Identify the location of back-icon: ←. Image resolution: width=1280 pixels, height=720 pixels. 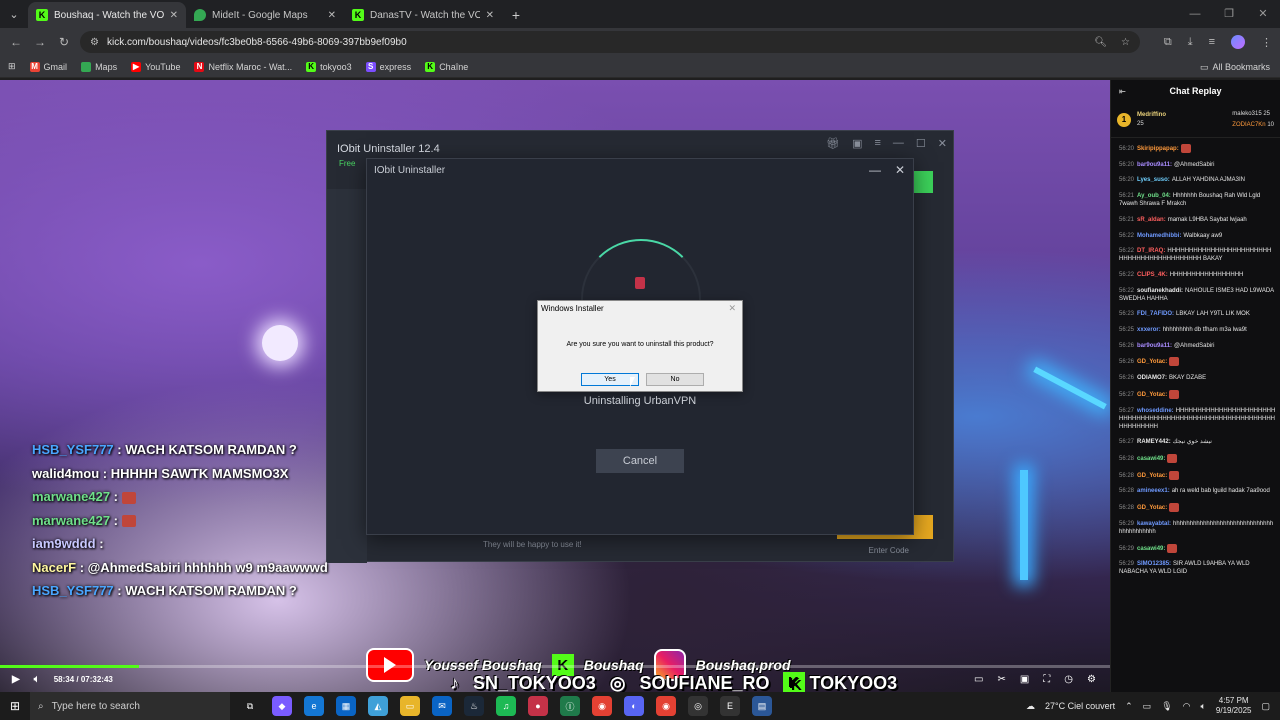
(16, 42).